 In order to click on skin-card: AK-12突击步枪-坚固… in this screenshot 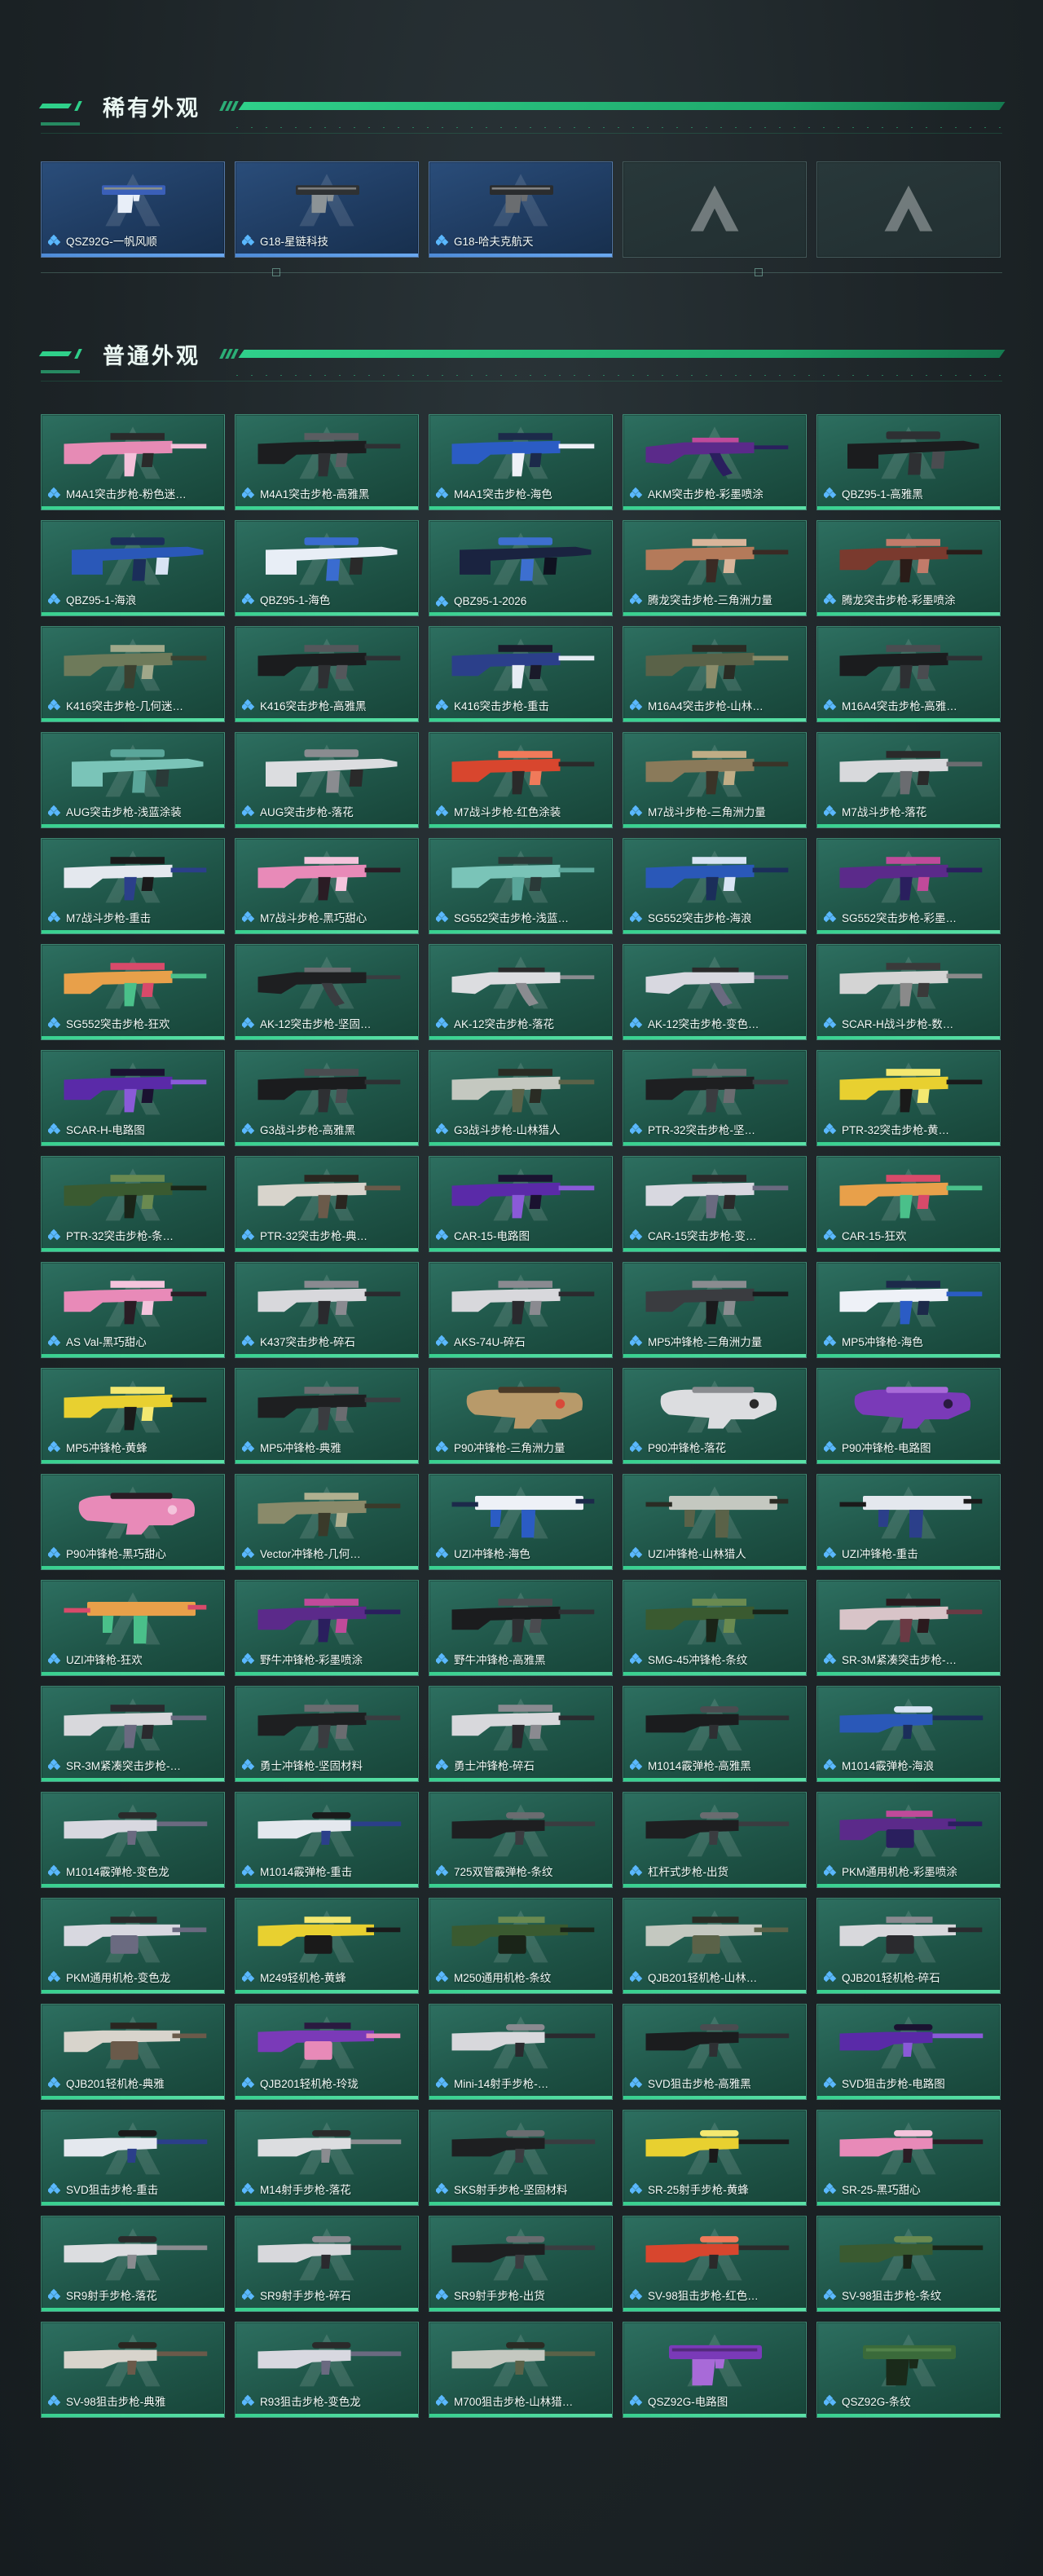, I will do `click(327, 992)`.